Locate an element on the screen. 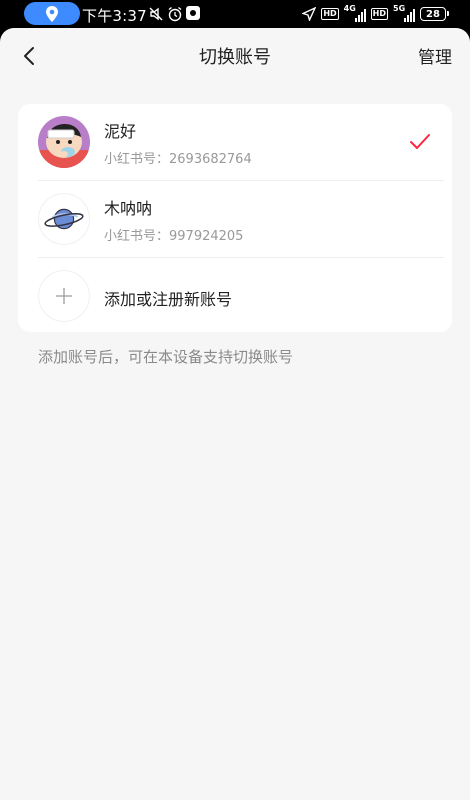  account-item: 木呐呐 小红书号：997924205 is located at coordinates (235, 219).